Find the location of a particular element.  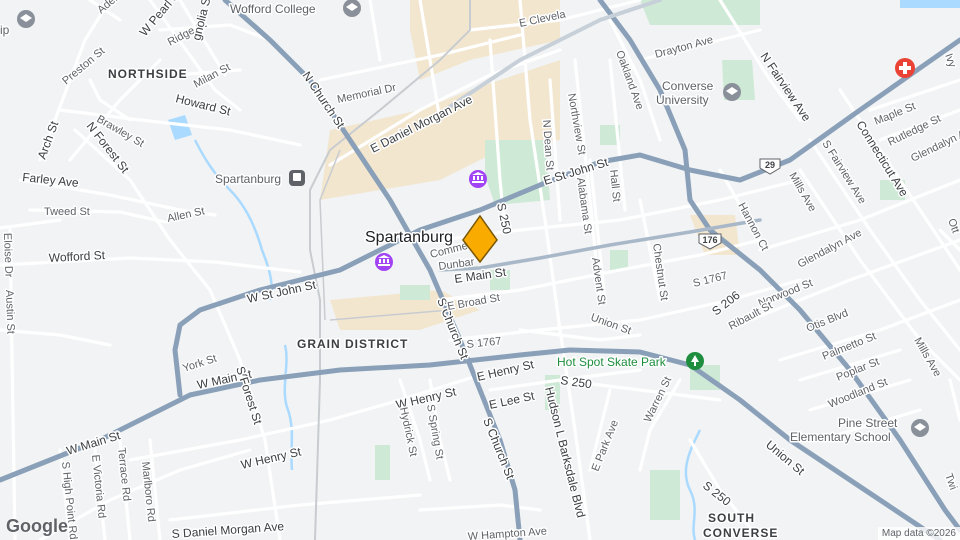

wofford-college-label: Wofford College is located at coordinates (273, 9).